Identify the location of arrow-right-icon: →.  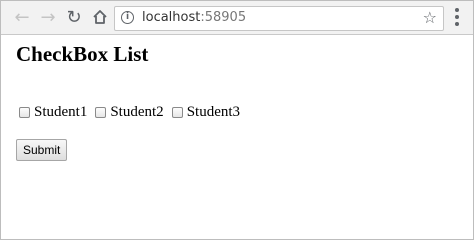
(48, 17).